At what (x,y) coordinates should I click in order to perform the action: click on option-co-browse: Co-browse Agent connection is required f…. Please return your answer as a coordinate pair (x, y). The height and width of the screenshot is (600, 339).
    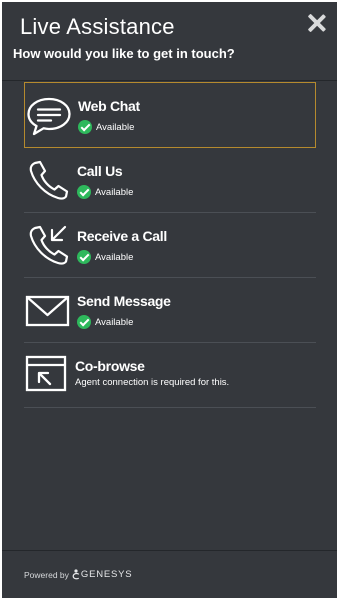
    Looking at the image, I should click on (170, 375).